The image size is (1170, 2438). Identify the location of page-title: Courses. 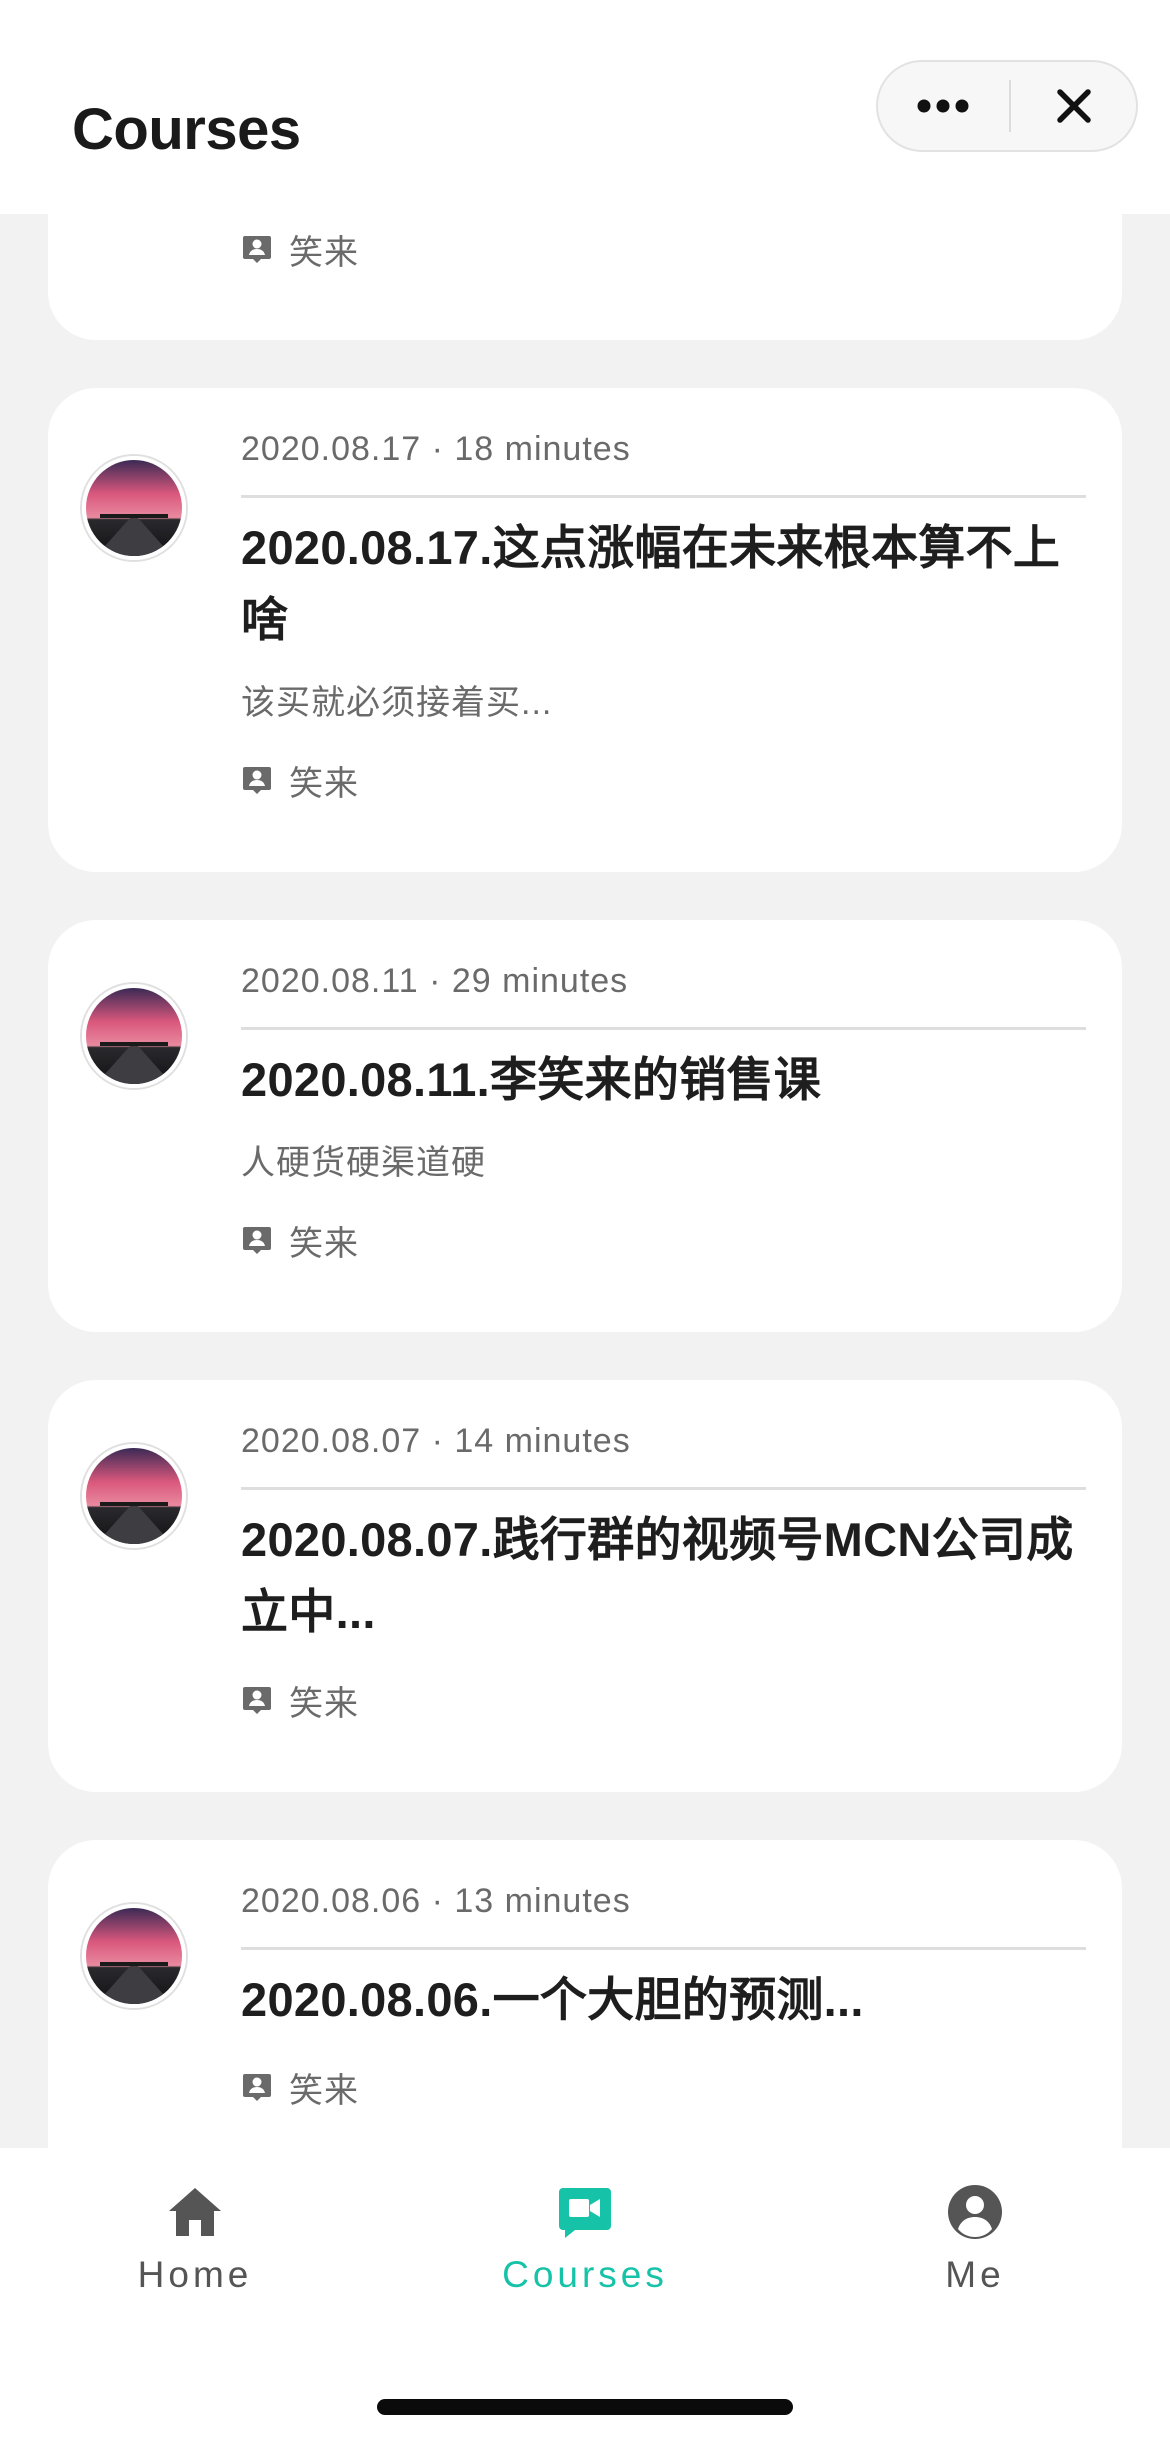
(186, 129).